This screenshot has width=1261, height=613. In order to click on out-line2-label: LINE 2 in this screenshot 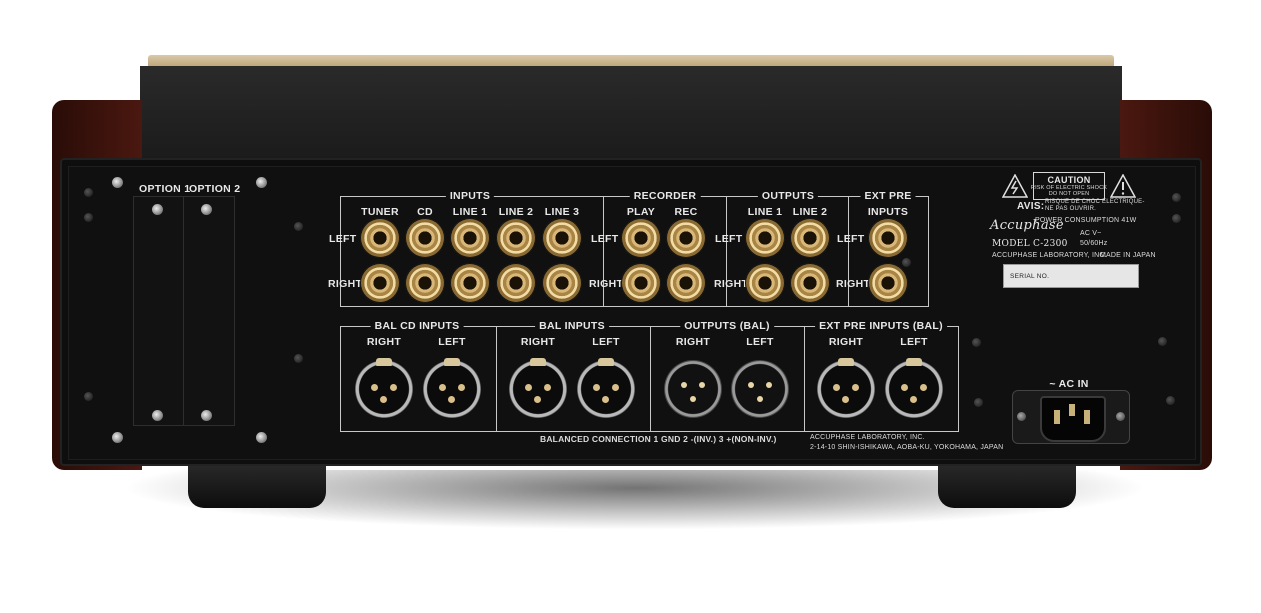, I will do `click(810, 212)`.